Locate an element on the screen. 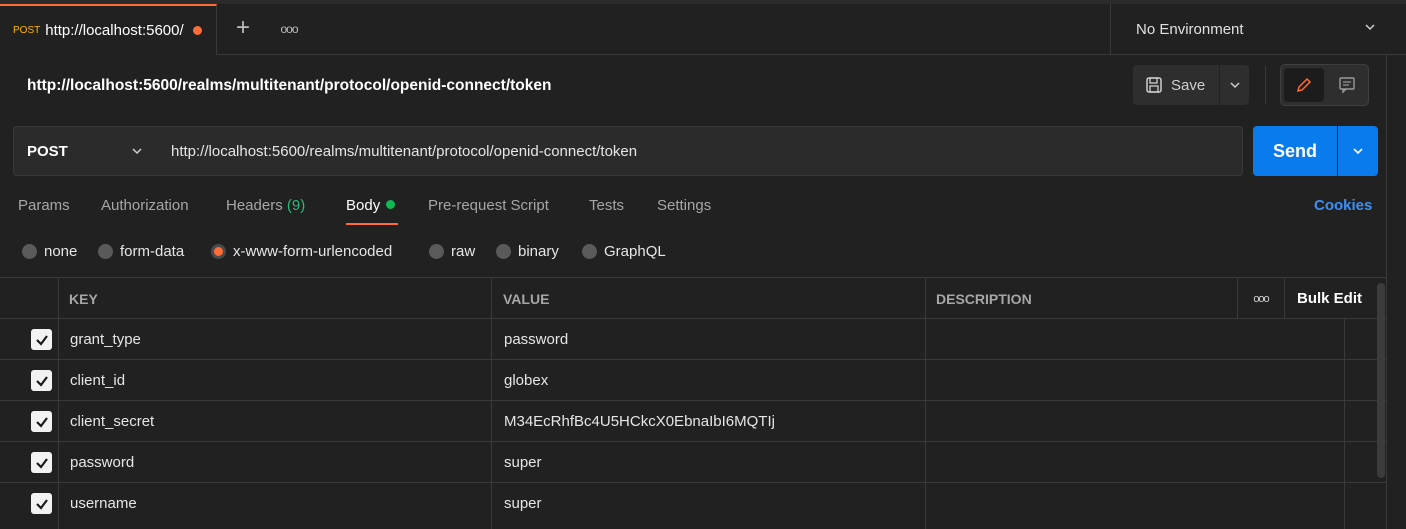 This screenshot has height=529, width=1406. radio-circle-selected is located at coordinates (218, 251).